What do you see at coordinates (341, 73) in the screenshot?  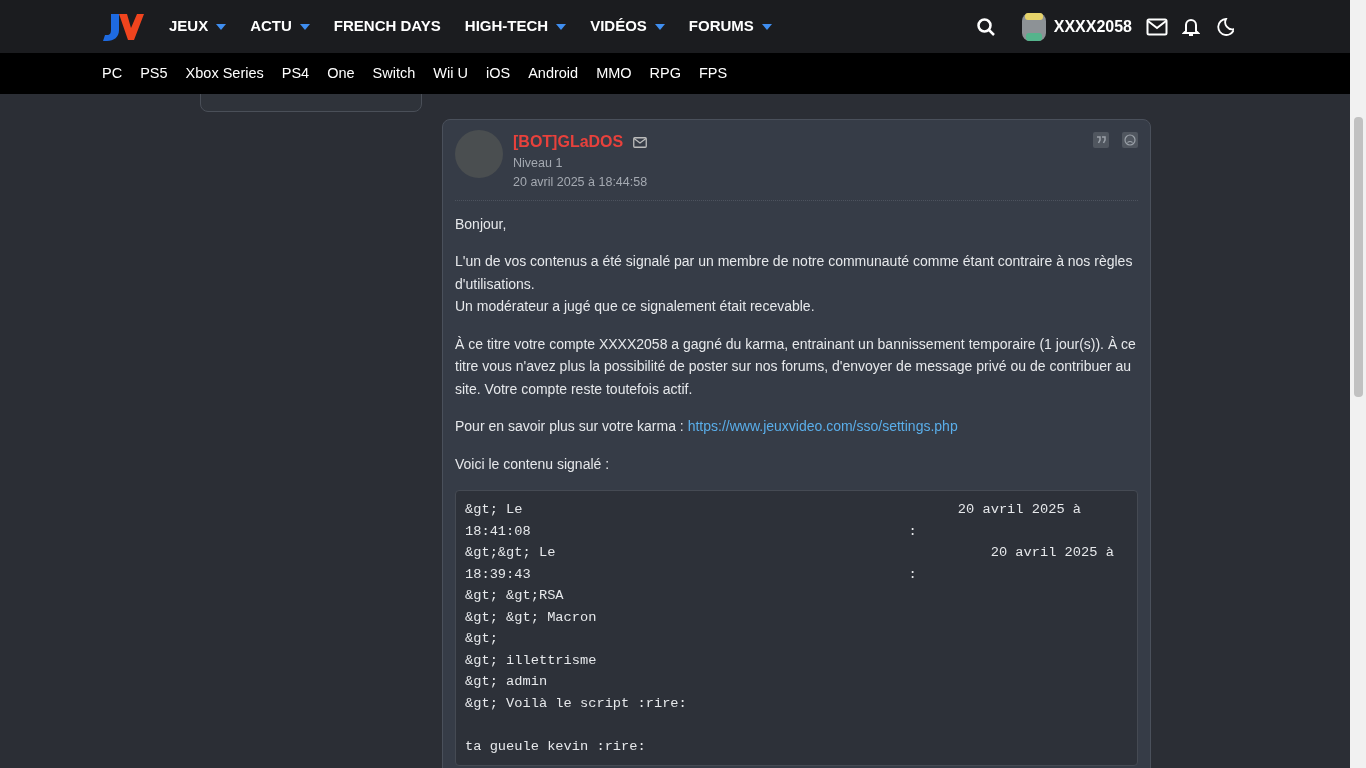 I see `platform-link: One` at bounding box center [341, 73].